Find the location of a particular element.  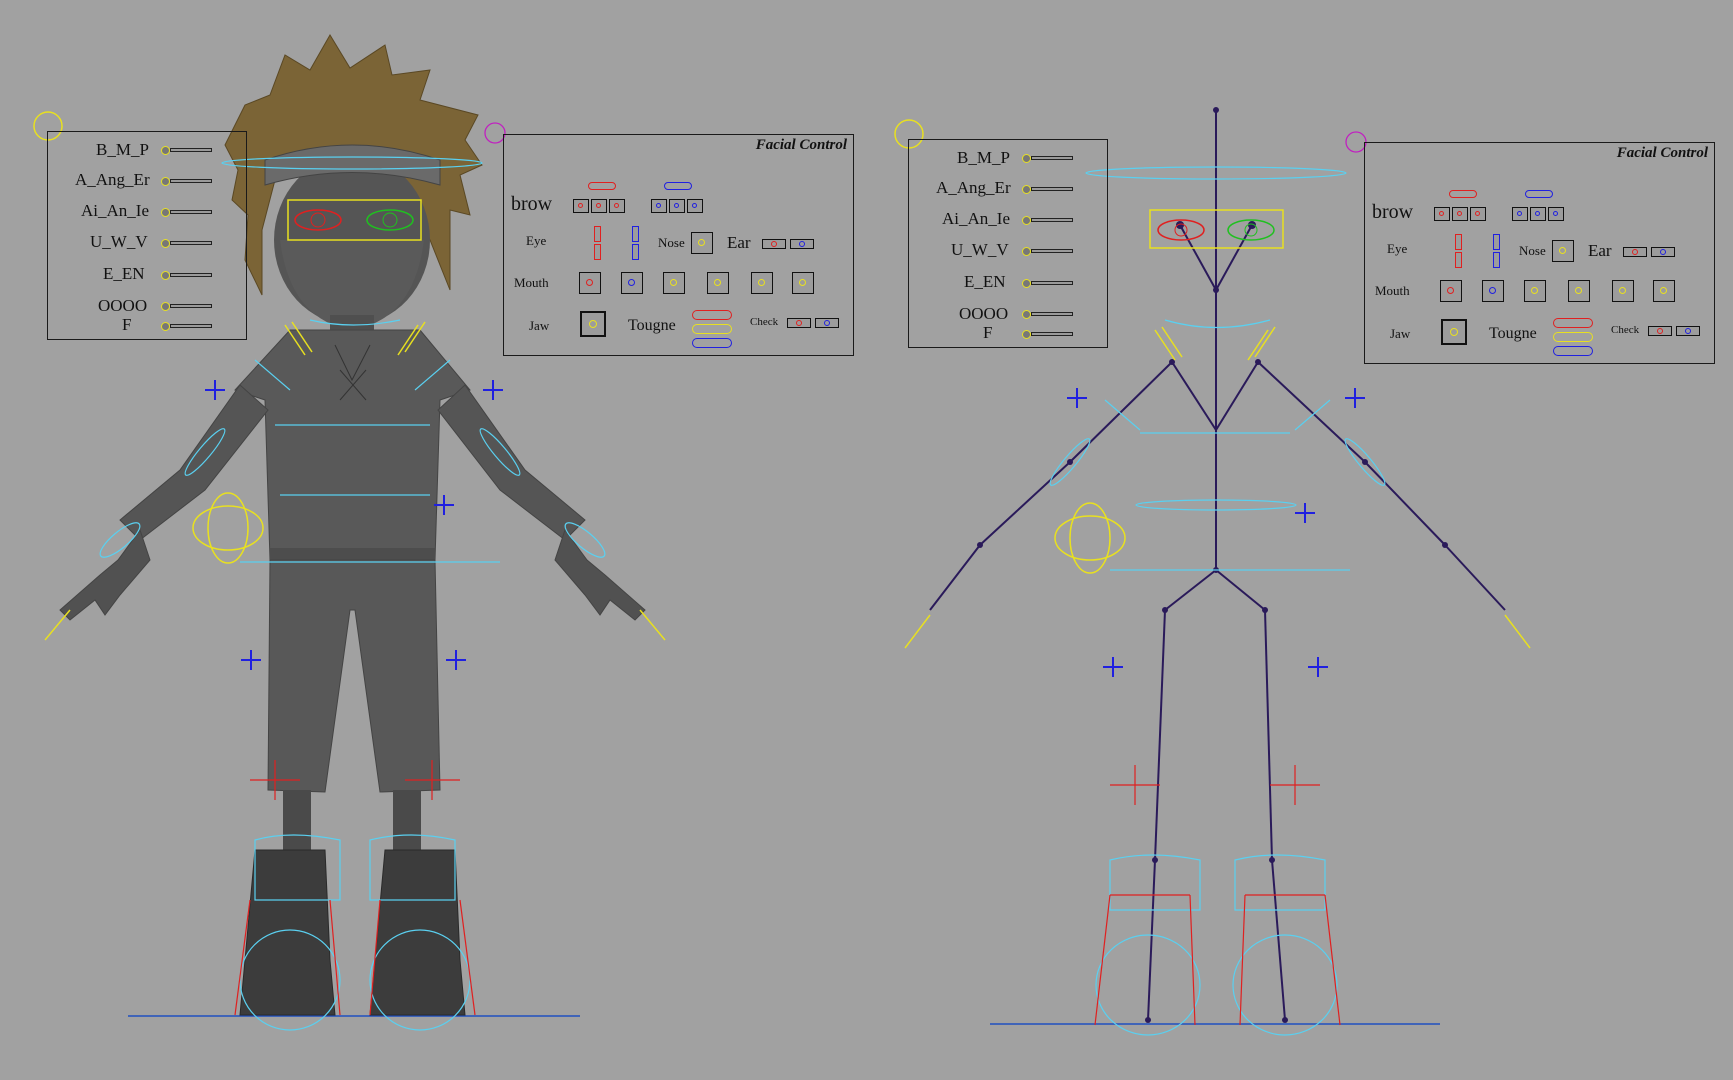

facial-control-title: Facial Control is located at coordinates (1662, 153).